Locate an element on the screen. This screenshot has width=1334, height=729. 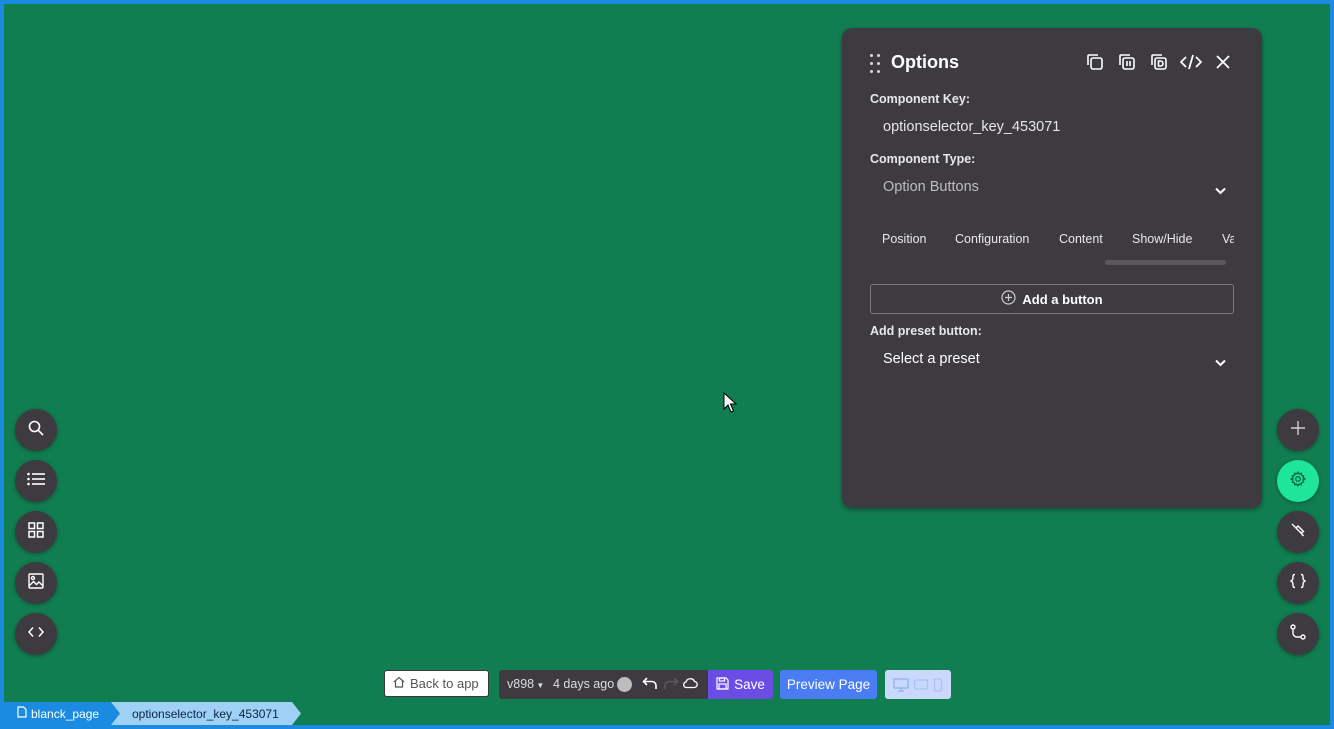
redo-icon is located at coordinates (671, 684).